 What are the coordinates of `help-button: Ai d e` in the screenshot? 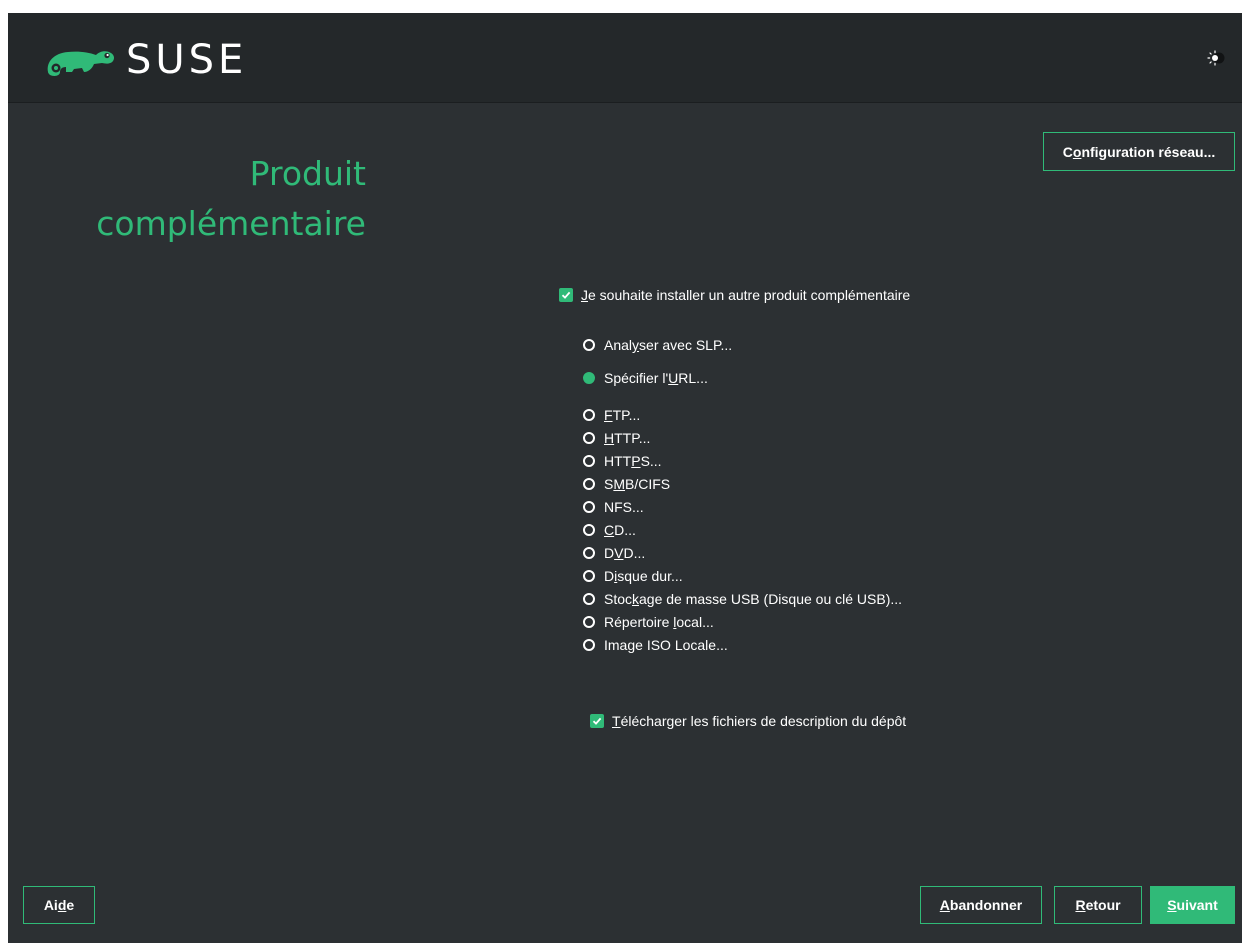 It's located at (59, 905).